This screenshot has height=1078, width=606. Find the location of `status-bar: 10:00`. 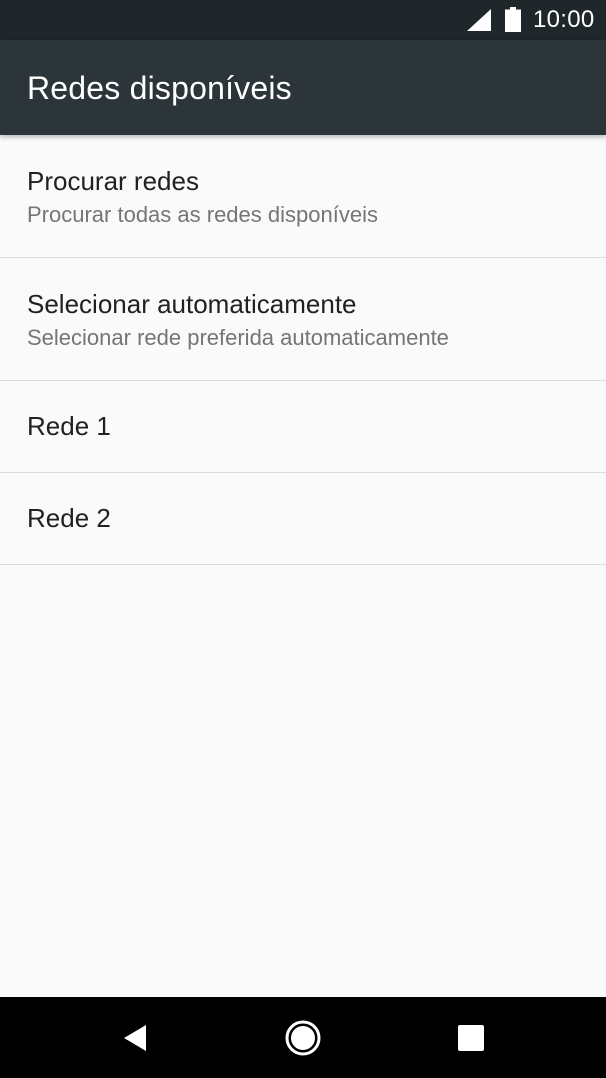

status-bar: 10:00 is located at coordinates (303, 20).